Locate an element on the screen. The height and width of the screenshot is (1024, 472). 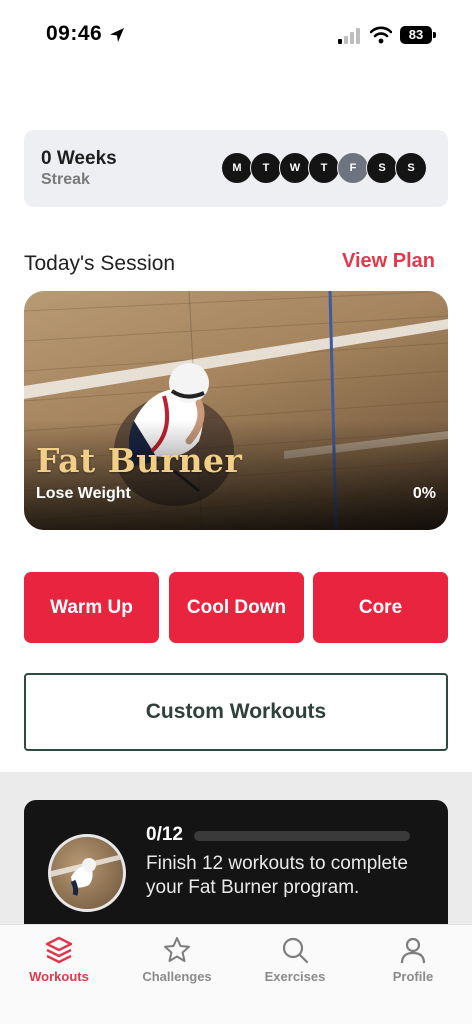
weekday-dots: M T W T F S S is located at coordinates (324, 168).